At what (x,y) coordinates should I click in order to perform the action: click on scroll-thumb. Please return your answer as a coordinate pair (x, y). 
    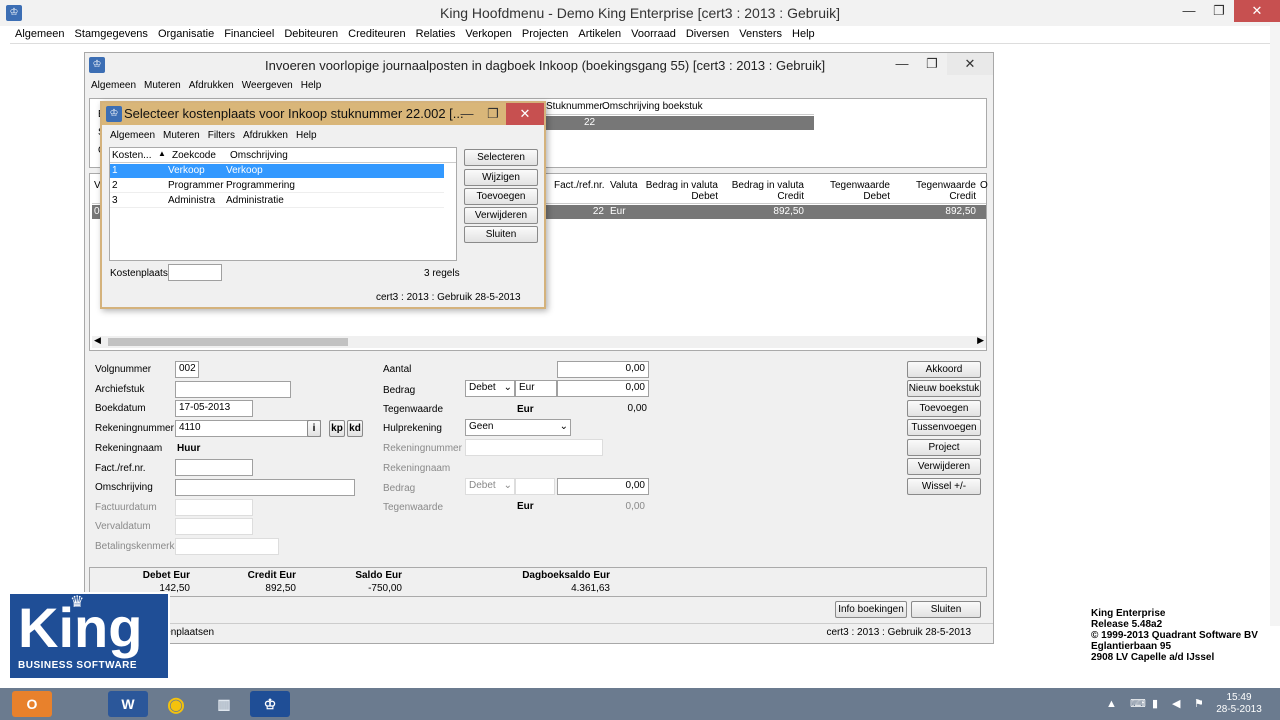
    Looking at the image, I should click on (228, 342).